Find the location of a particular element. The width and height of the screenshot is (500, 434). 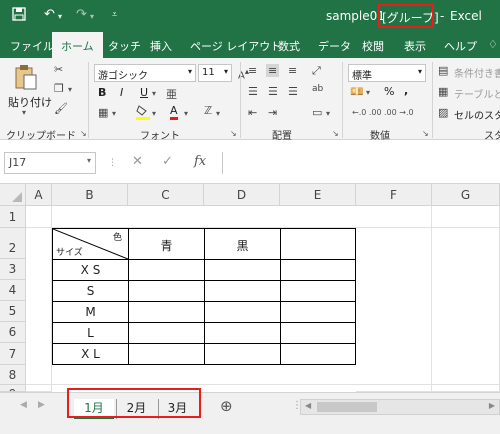

align-middle-icon: ≡ is located at coordinates (273, 70).